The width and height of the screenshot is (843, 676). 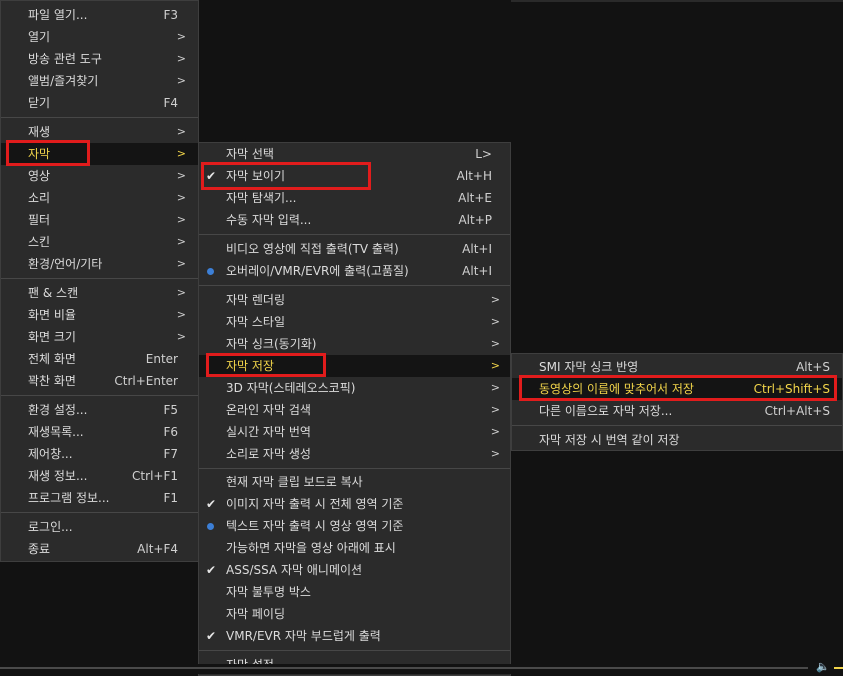 I want to click on menu-item-generate-from-audio: 소리로 자막 생성 >, so click(x=354, y=454).